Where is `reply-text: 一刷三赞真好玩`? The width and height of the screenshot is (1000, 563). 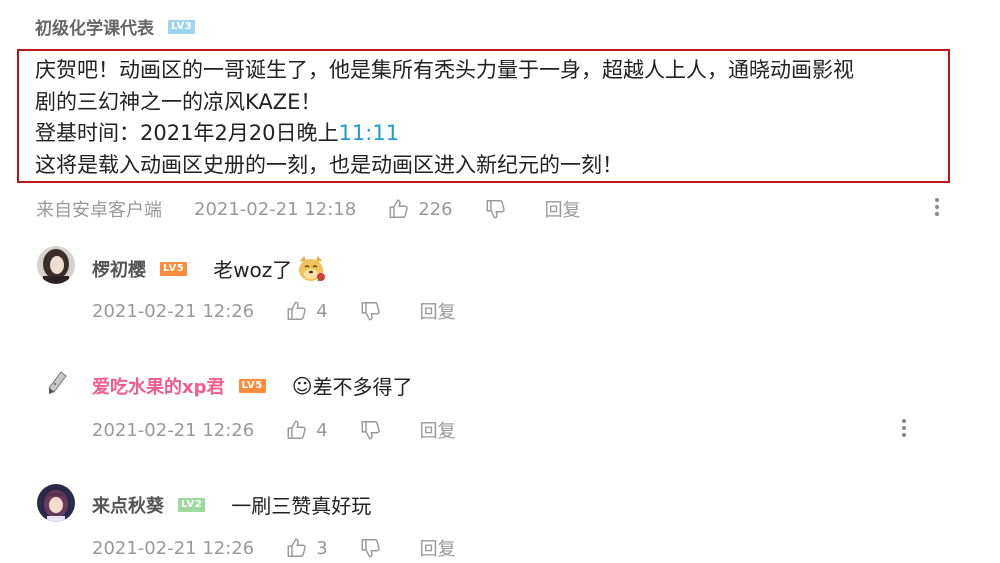 reply-text: 一刷三赞真好玩 is located at coordinates (301, 504).